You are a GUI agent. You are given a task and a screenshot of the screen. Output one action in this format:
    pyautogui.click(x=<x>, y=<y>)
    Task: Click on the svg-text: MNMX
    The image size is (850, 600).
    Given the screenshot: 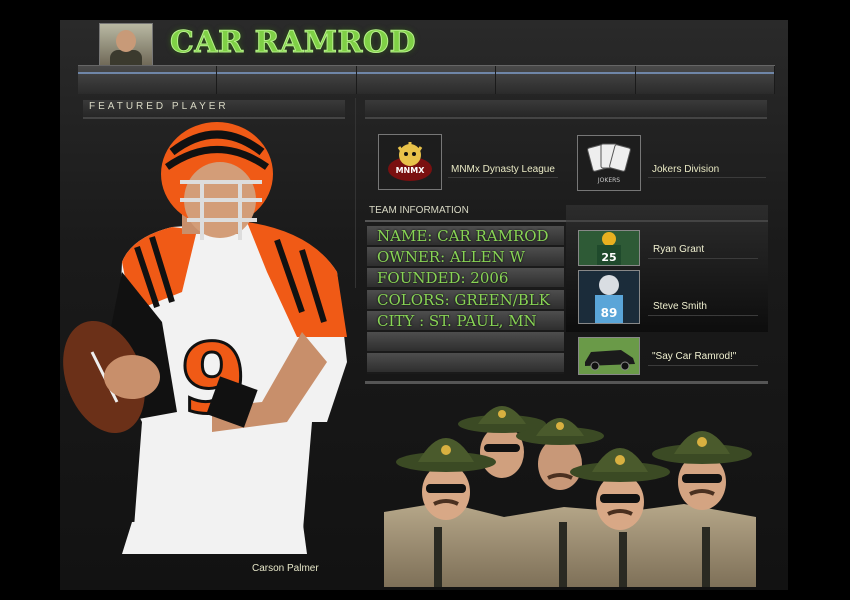 What is the action you would take?
    pyautogui.click(x=411, y=170)
    